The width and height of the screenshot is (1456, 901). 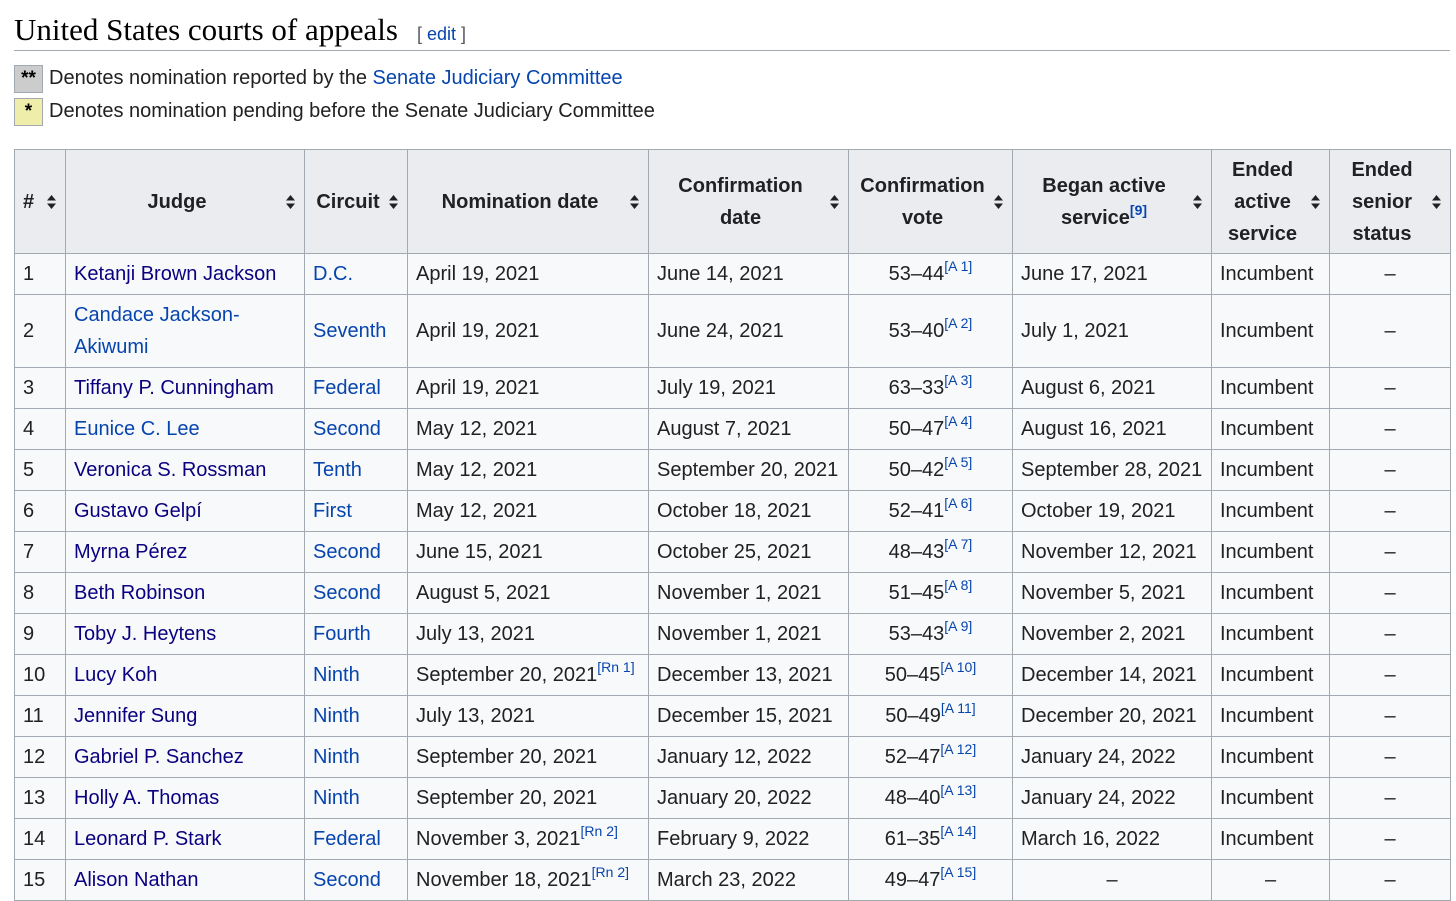 What do you see at coordinates (40, 201) in the screenshot?
I see `column-header-num: #` at bounding box center [40, 201].